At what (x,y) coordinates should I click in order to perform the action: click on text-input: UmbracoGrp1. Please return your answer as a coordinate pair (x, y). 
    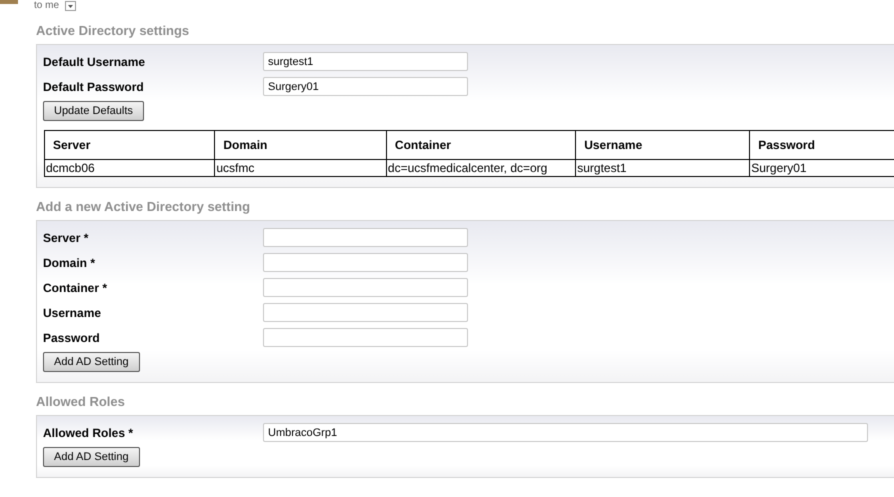
    Looking at the image, I should click on (565, 432).